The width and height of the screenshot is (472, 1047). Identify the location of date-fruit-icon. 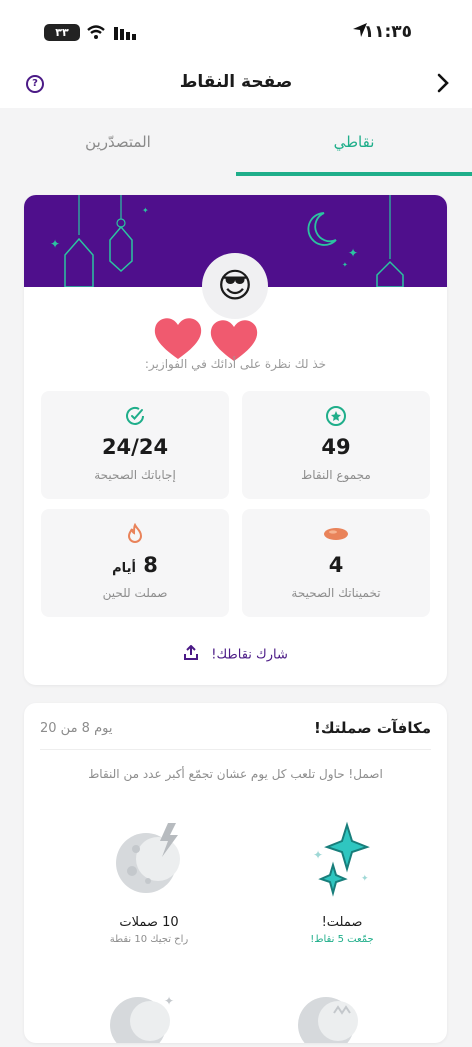
(336, 536).